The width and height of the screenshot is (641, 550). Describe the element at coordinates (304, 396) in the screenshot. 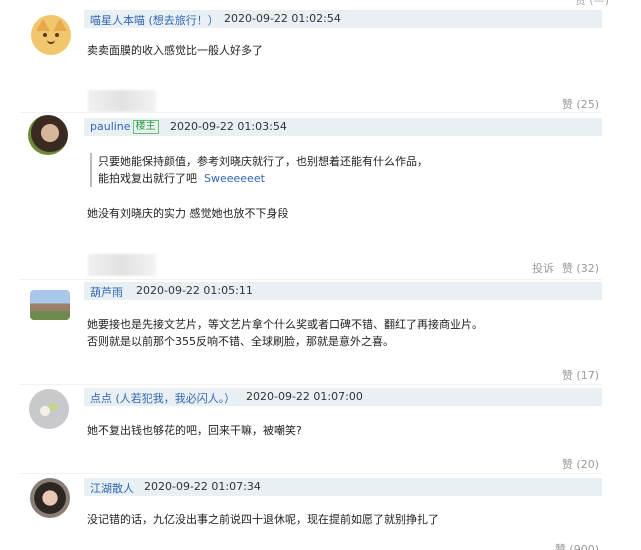

I see `comment-timestamp: 2020-09-22 01:07:00` at that location.